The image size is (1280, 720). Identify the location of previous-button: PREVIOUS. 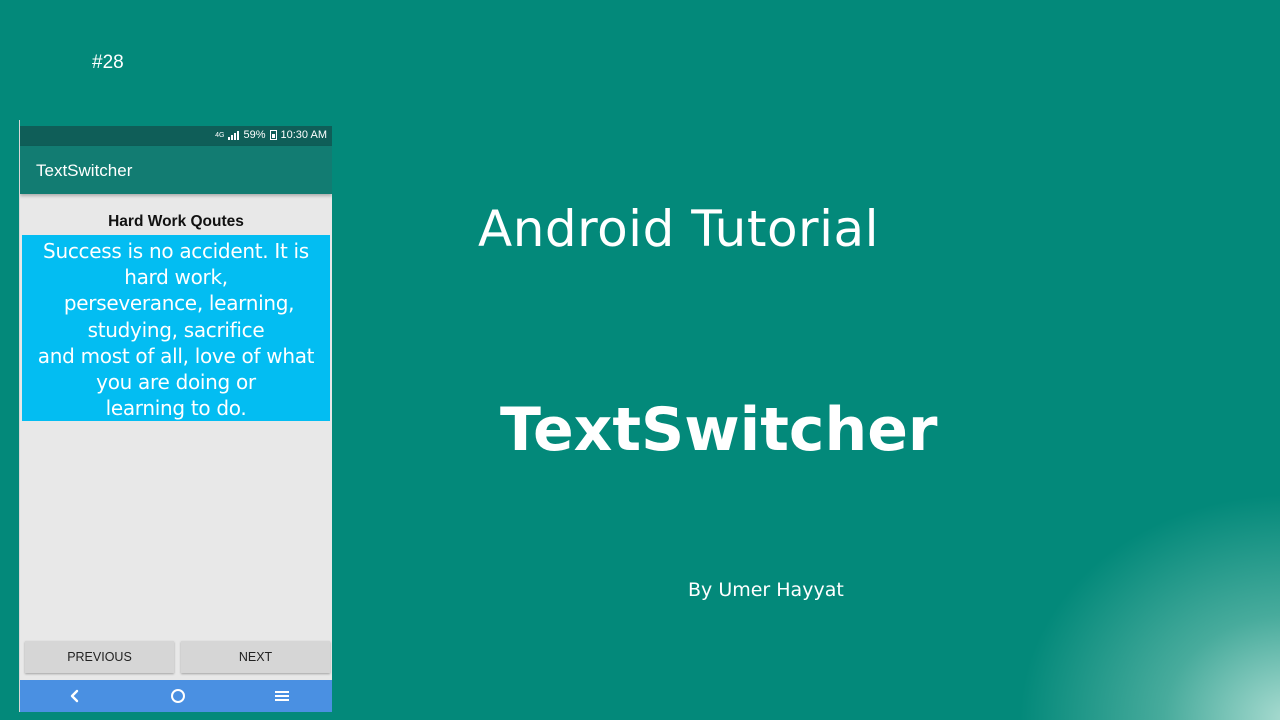
(99, 657).